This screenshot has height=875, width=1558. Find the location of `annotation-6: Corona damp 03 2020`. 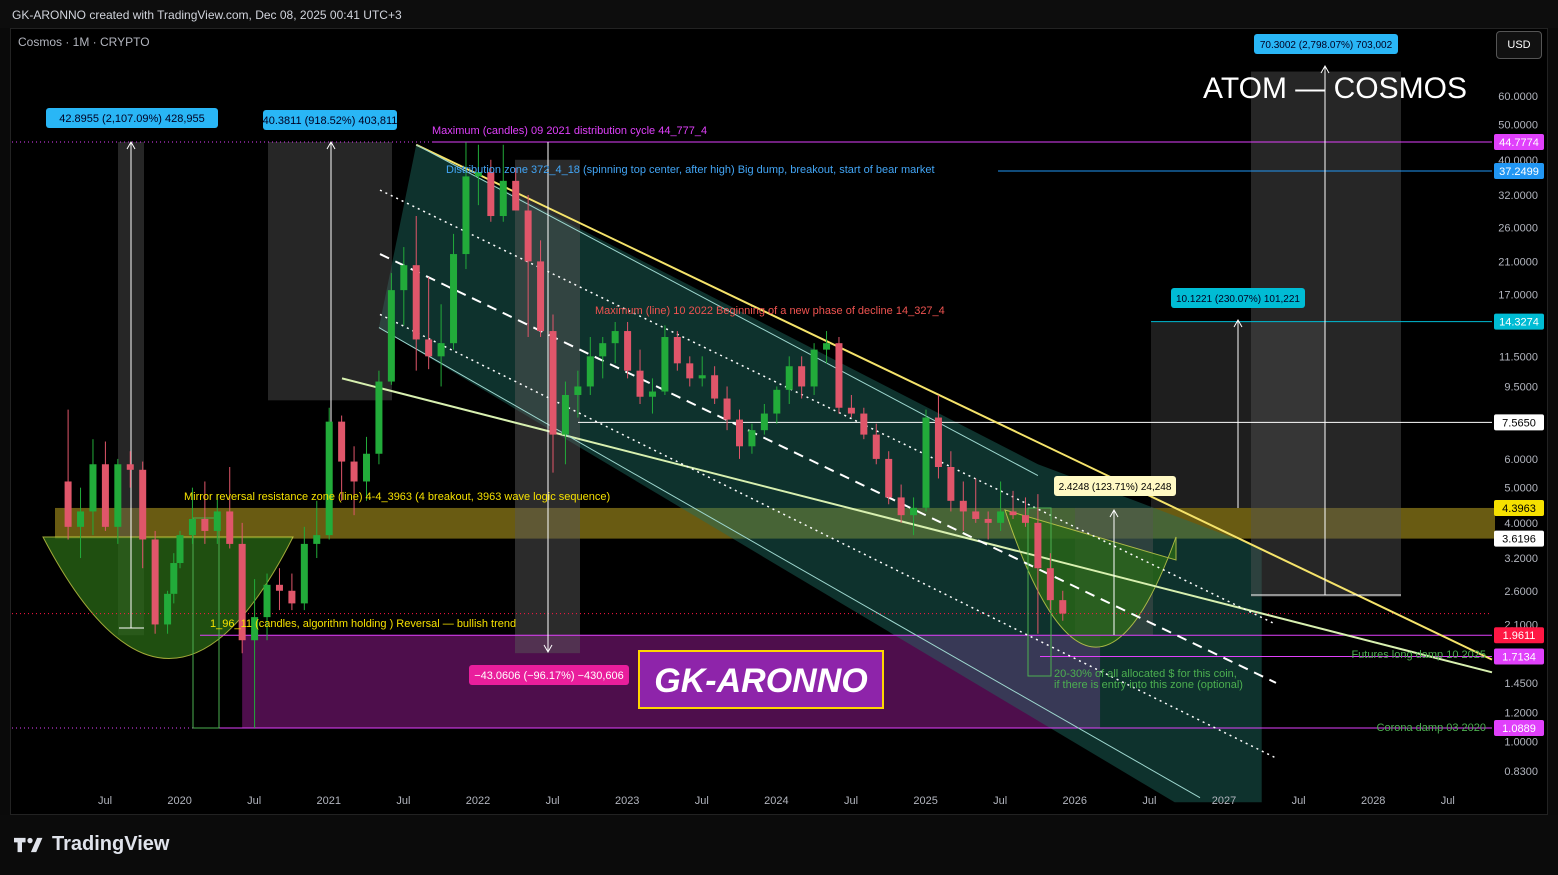

annotation-6: Corona damp 03 2020 is located at coordinates (1431, 728).